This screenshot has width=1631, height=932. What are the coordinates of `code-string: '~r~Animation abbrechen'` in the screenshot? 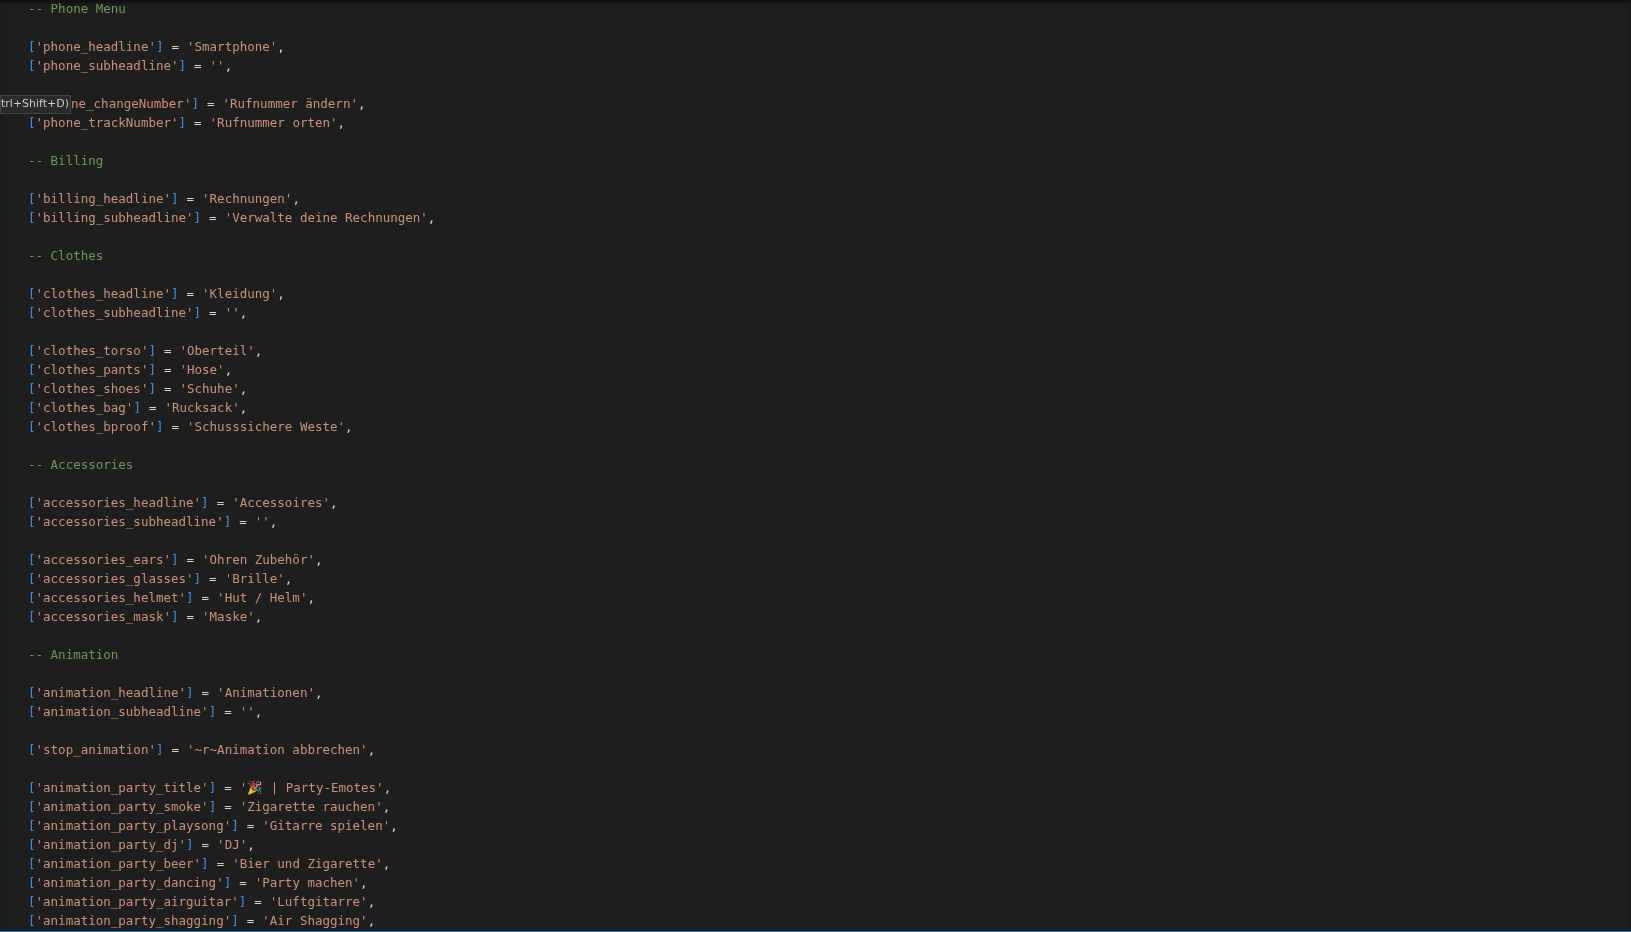 It's located at (277, 750).